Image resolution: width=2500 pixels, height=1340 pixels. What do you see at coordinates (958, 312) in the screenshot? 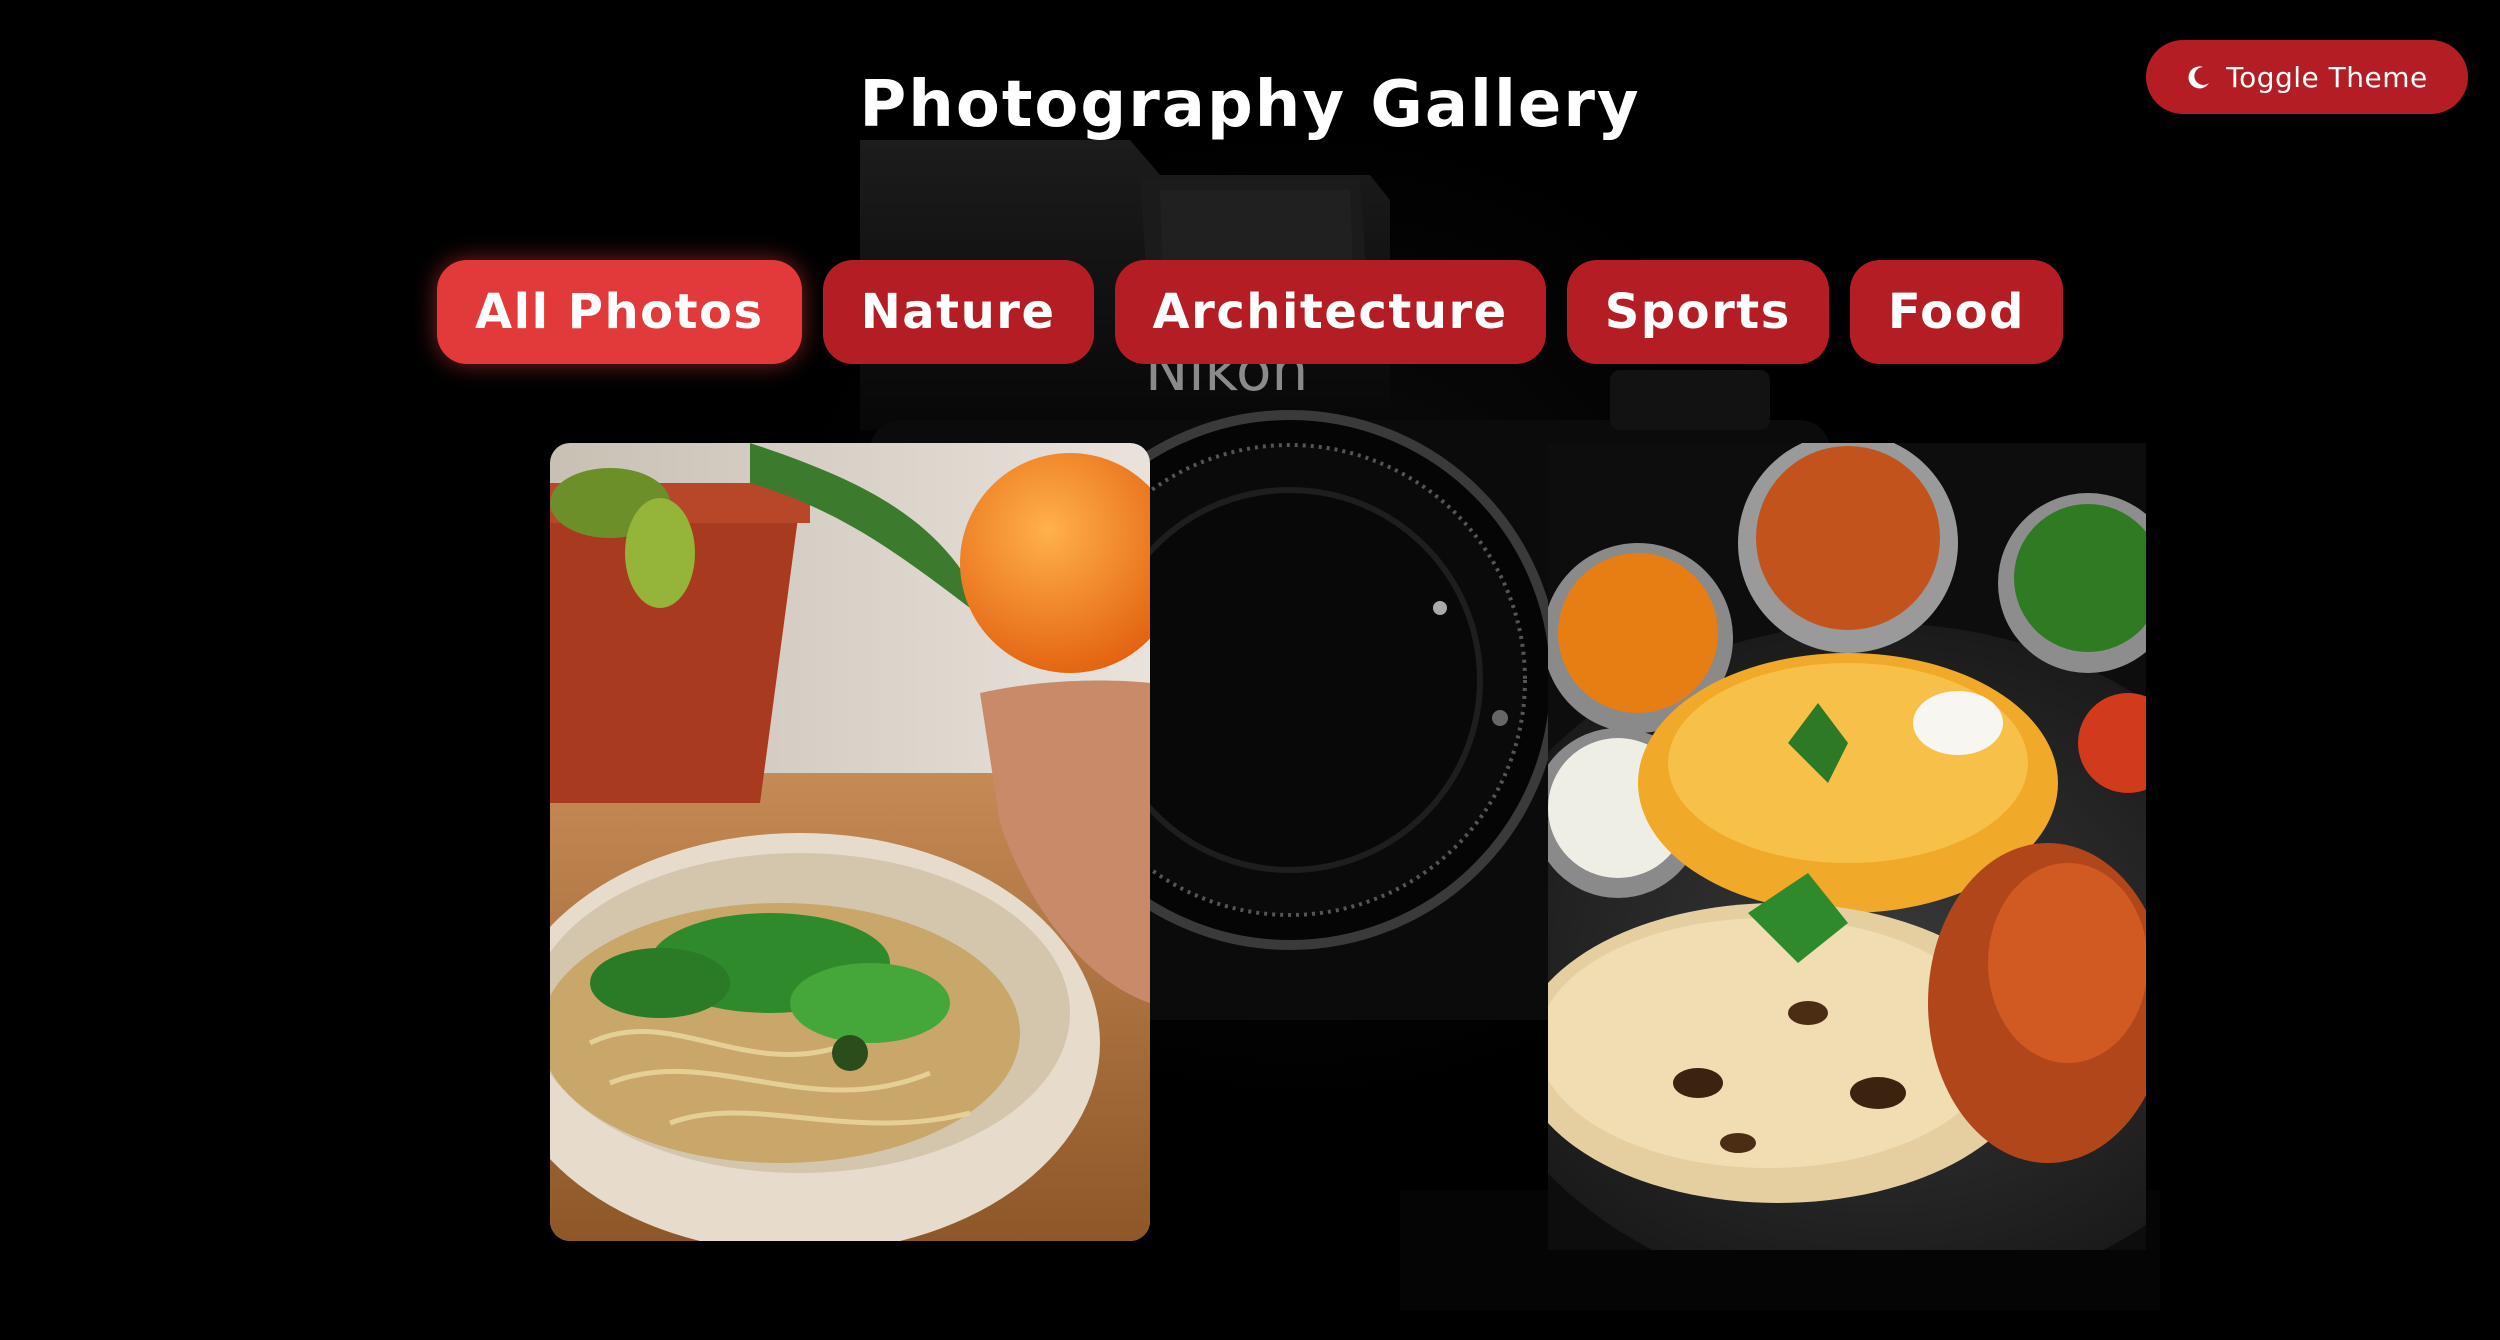
I see `filter-nature-button: Nature` at bounding box center [958, 312].